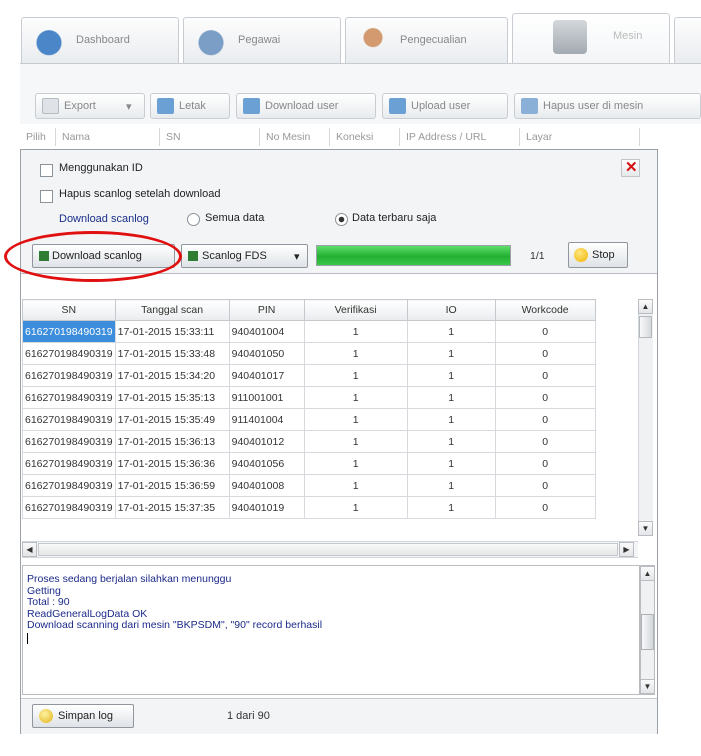 This screenshot has height=756, width=701. I want to click on col-header-sn: SN, so click(69, 310).